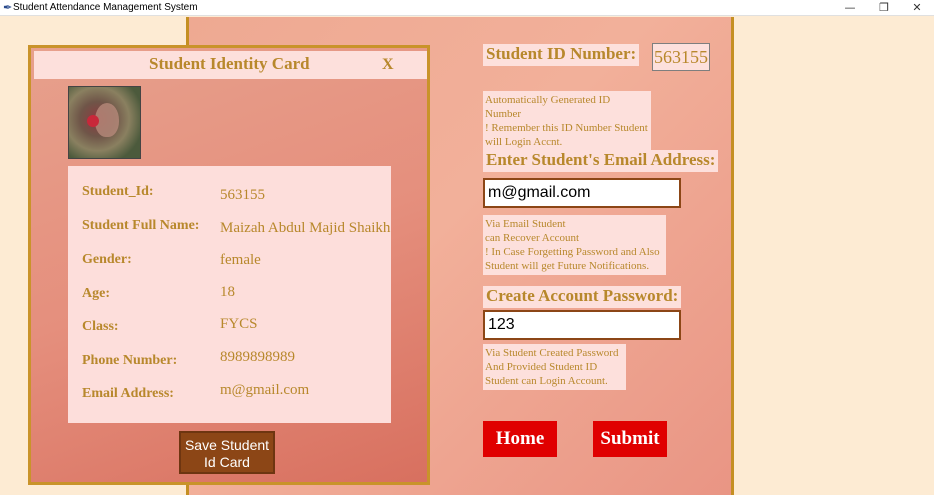 The image size is (934, 495). Describe the element at coordinates (582, 193) in the screenshot. I see `email-input: m@gmail.com` at that location.